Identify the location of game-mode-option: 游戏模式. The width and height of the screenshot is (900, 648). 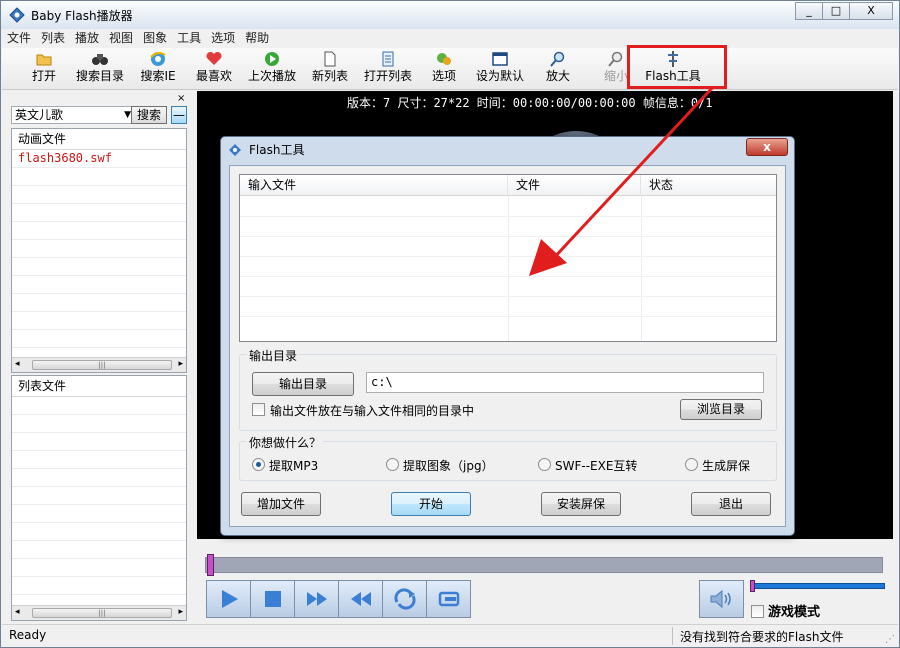
(785, 610).